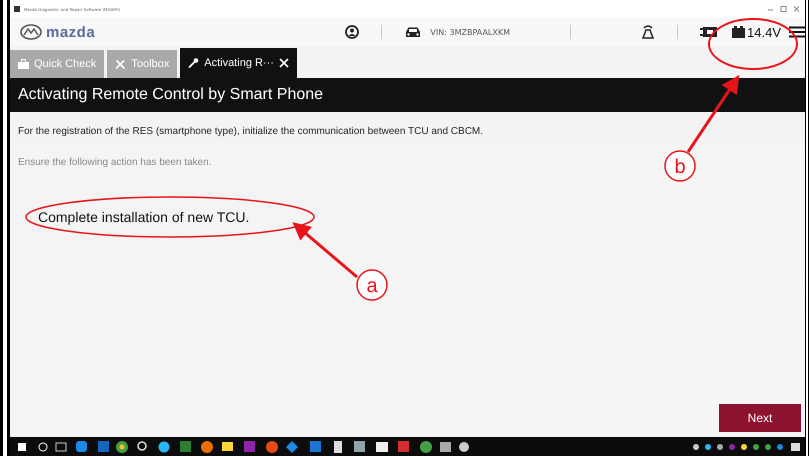 Image resolution: width=809 pixels, height=456 pixels. Describe the element at coordinates (372, 285) in the screenshot. I see `callout-label: a` at that location.